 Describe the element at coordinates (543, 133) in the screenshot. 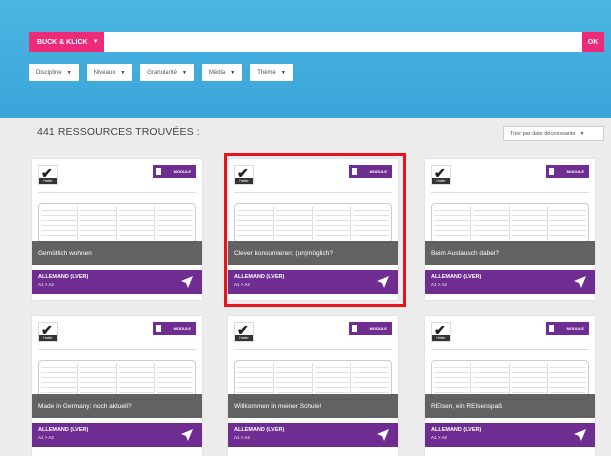

I see `sort-select-label: Trier par date décroissante` at that location.